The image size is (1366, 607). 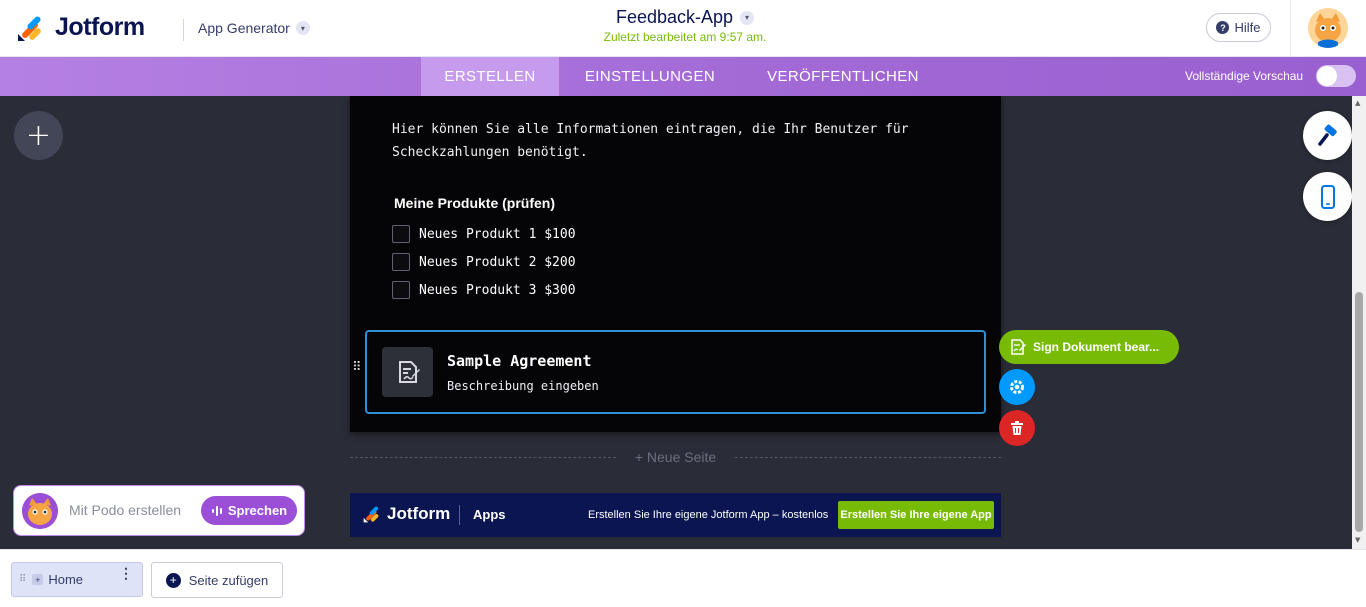 I want to click on scroll-thumb, so click(x=1359, y=412).